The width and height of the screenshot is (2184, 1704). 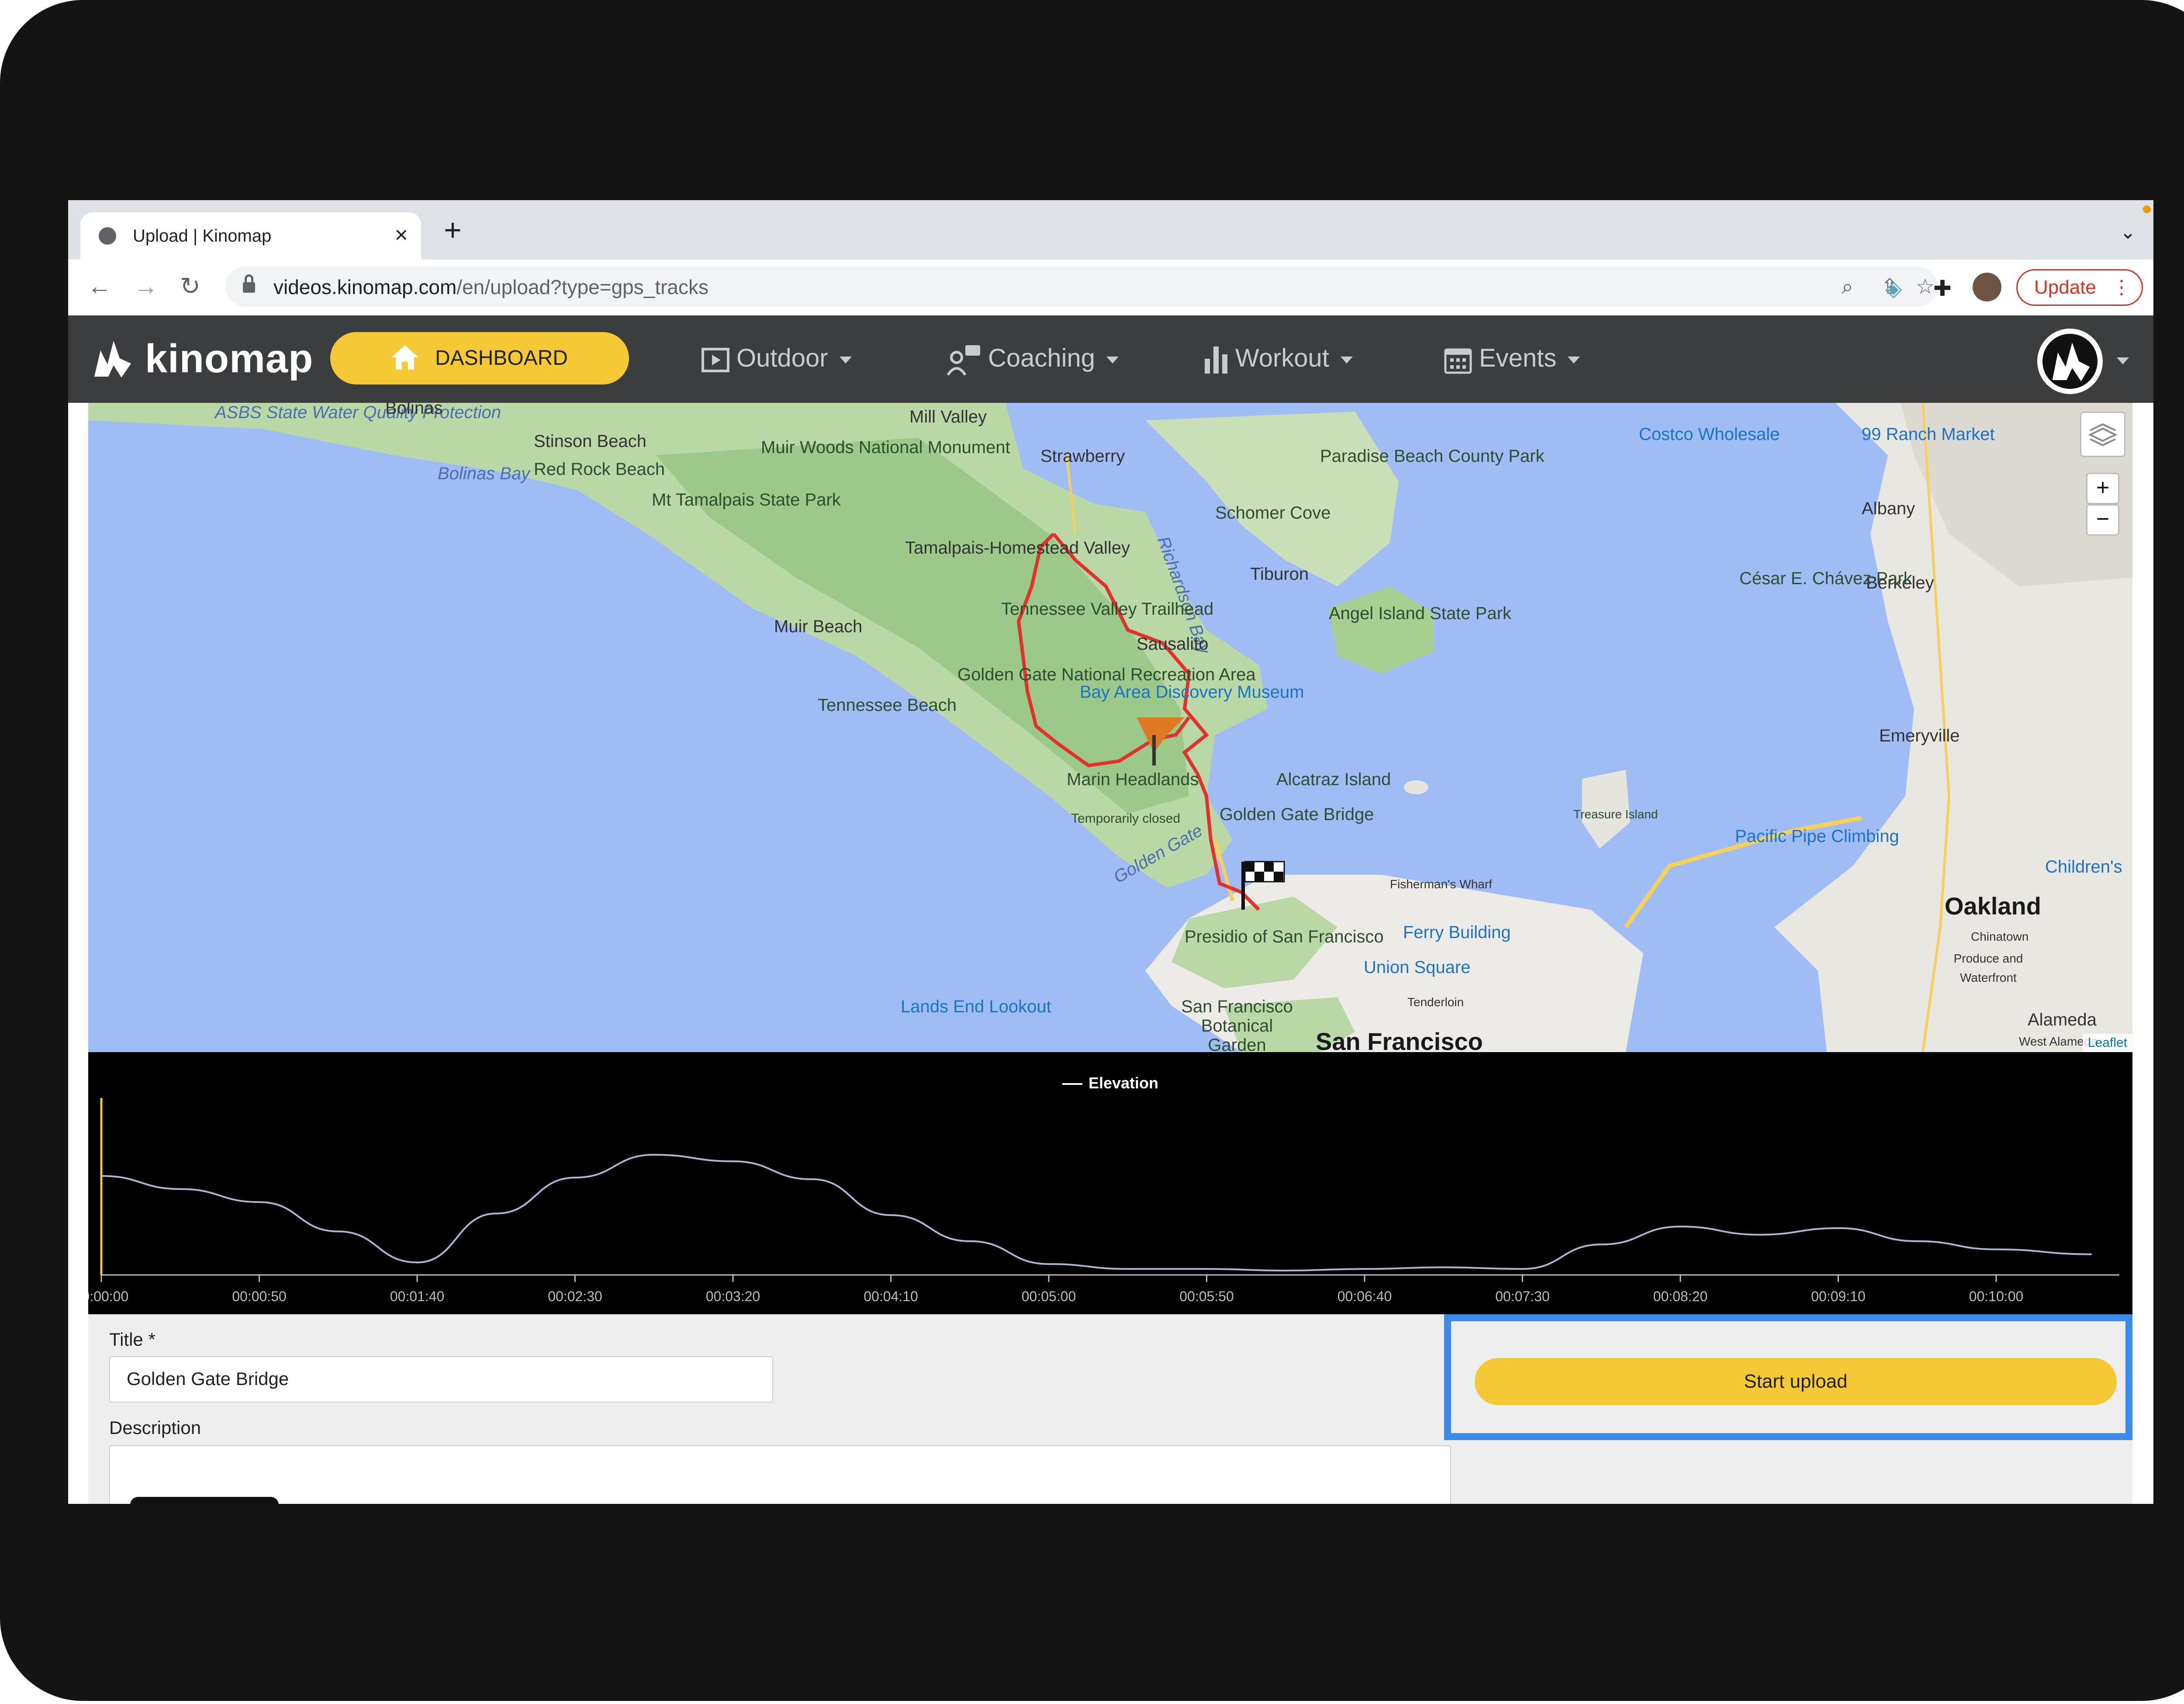 I want to click on user-menu-caret-icon, so click(x=2123, y=360).